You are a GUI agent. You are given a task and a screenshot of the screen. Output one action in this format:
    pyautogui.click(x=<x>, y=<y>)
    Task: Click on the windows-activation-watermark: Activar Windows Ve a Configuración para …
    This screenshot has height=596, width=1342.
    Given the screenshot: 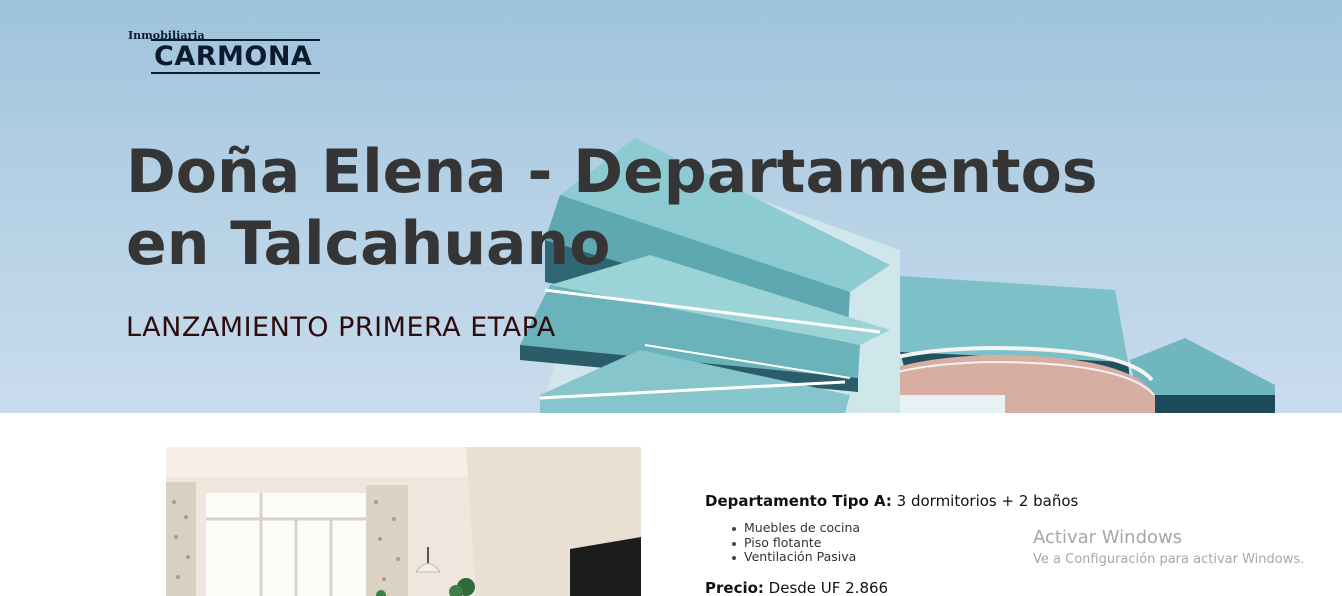 What is the action you would take?
    pyautogui.click(x=1168, y=548)
    